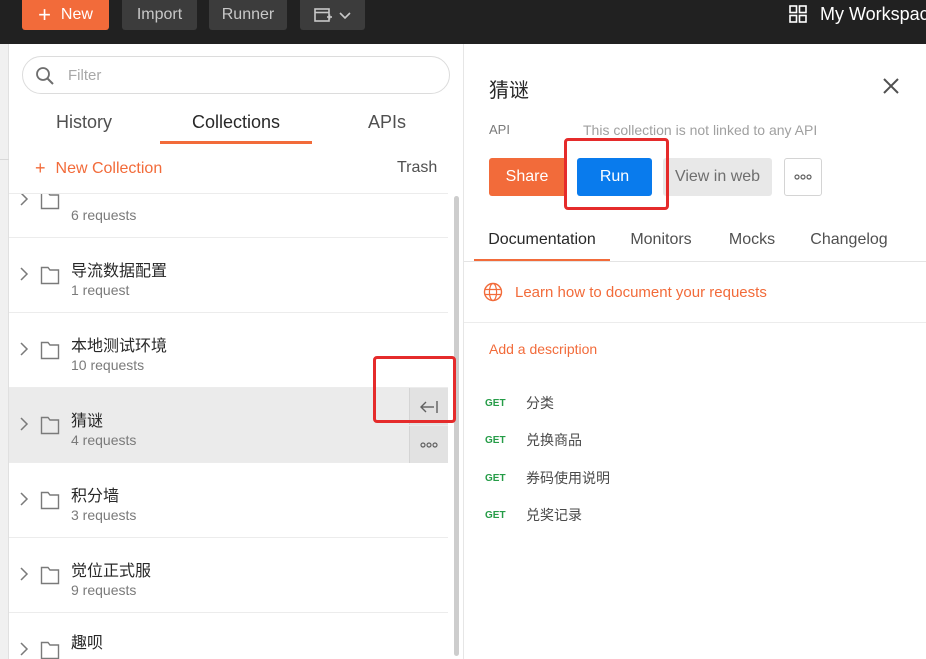 This screenshot has width=926, height=659. Describe the element at coordinates (700, 130) in the screenshot. I see `api-link-note: This collection is not linked to any API` at that location.